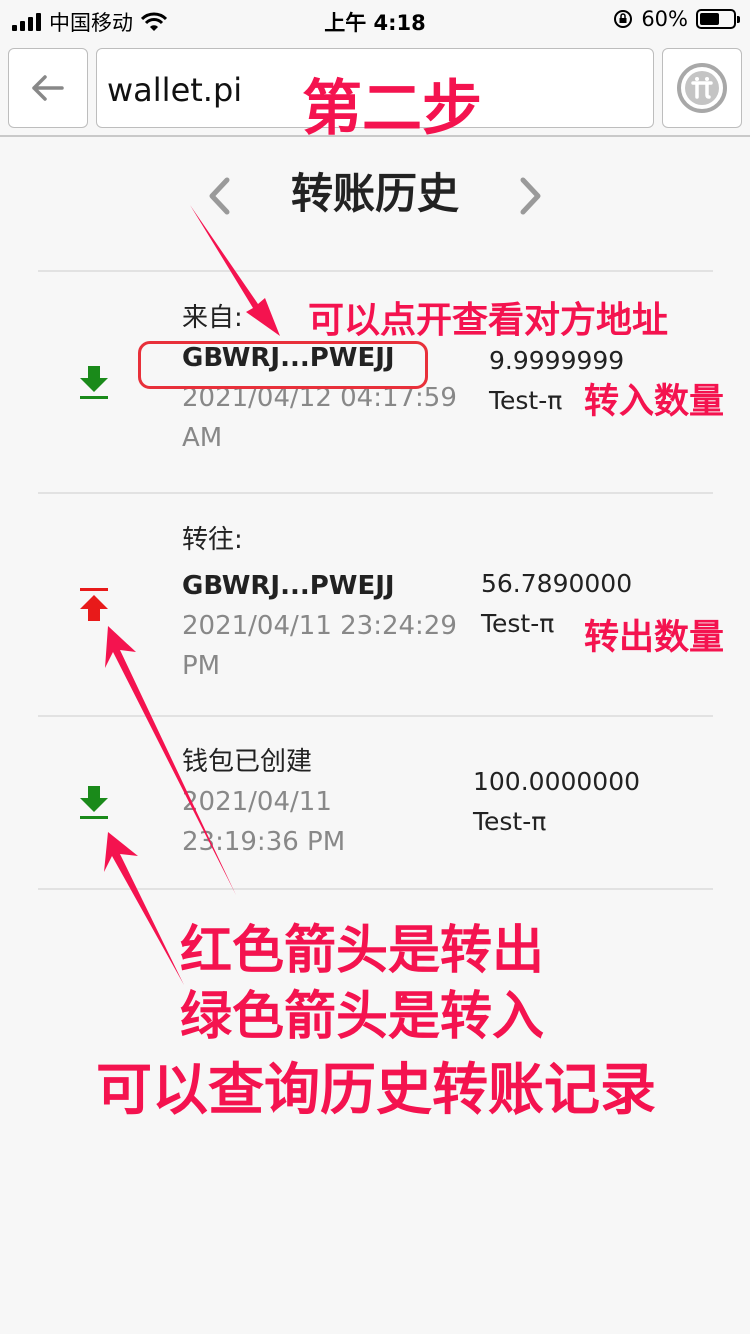 The image size is (750, 1334). I want to click on annotation-view-address: 可以点开查看对方地址, so click(488, 320).